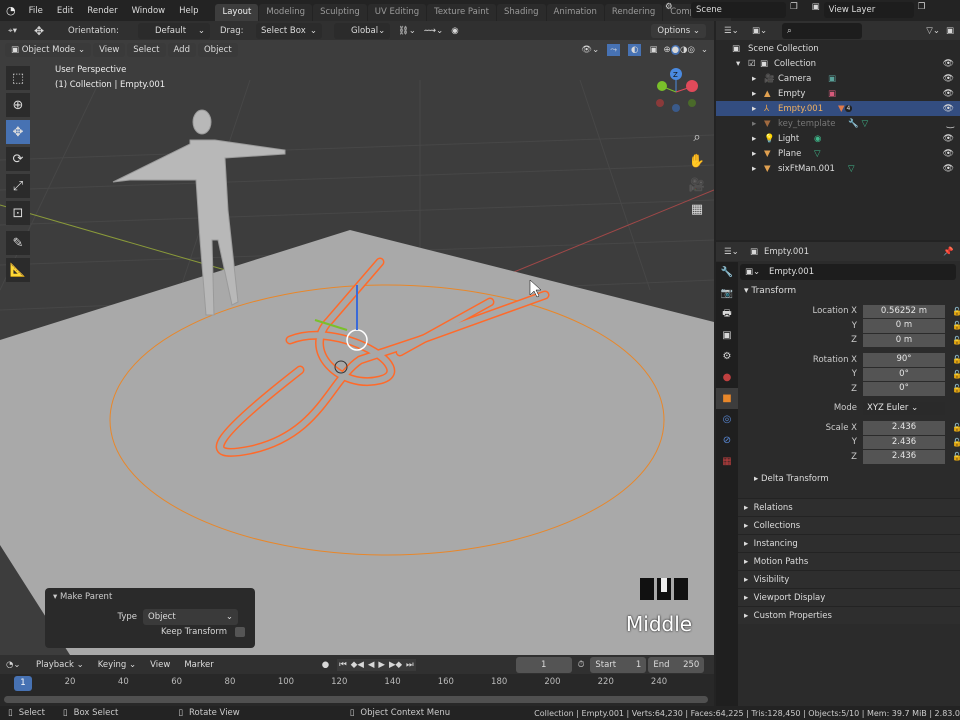  What do you see at coordinates (18, 270) in the screenshot?
I see `measure-icon: 📐` at bounding box center [18, 270].